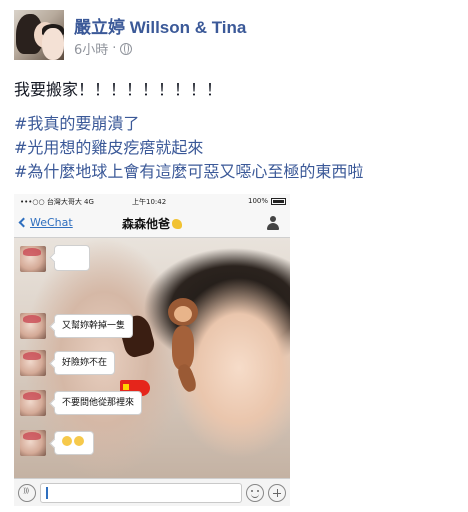 The width and height of the screenshot is (468, 512). I want to click on post-timestamp: 6小時, so click(91, 48).